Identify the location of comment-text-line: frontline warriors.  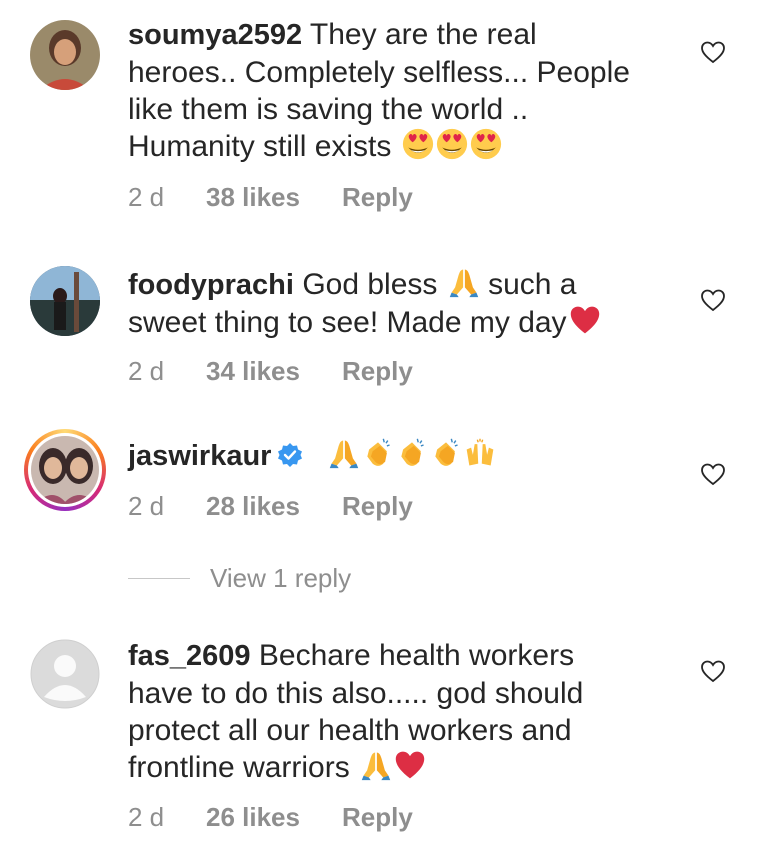
(239, 767).